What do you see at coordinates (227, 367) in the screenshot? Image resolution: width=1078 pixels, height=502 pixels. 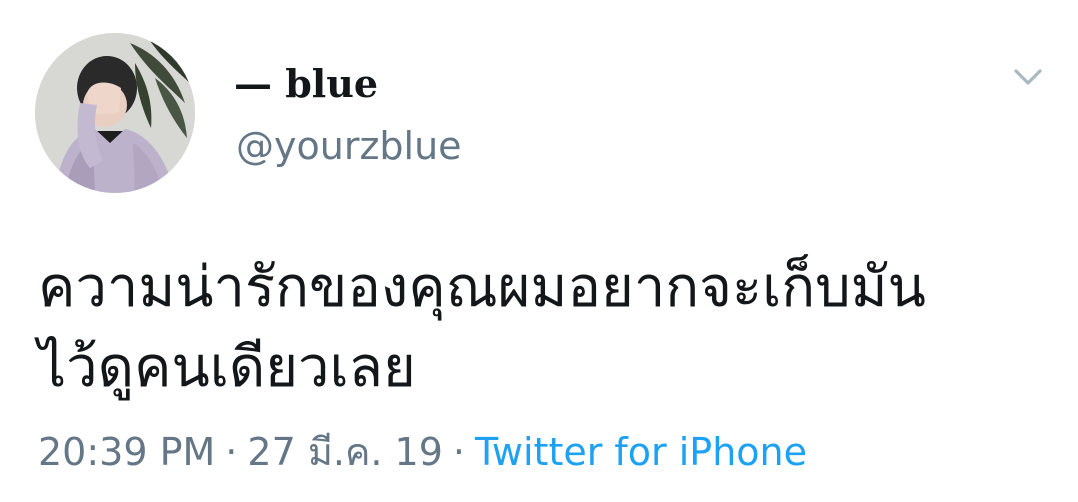 I see `tweet-text-line: ไว้ดูคนเดียวเลย` at bounding box center [227, 367].